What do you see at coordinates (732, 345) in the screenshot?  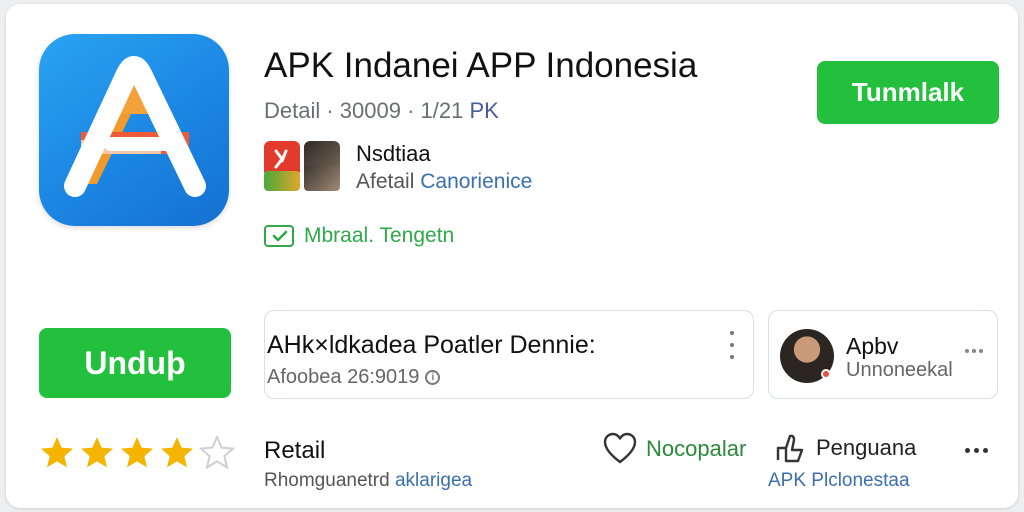 I see `vertical-dots-icon` at bounding box center [732, 345].